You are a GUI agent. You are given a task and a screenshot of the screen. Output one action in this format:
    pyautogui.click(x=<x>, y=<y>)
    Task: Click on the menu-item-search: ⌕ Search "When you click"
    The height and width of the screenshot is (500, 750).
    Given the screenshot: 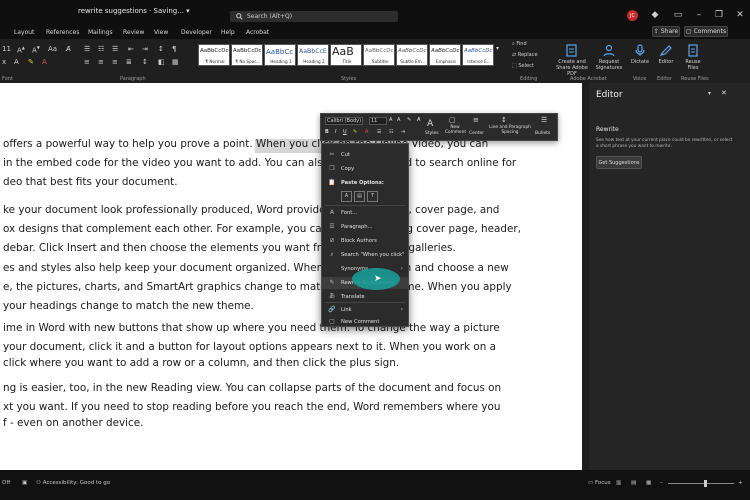 What is the action you would take?
    pyautogui.click(x=365, y=255)
    